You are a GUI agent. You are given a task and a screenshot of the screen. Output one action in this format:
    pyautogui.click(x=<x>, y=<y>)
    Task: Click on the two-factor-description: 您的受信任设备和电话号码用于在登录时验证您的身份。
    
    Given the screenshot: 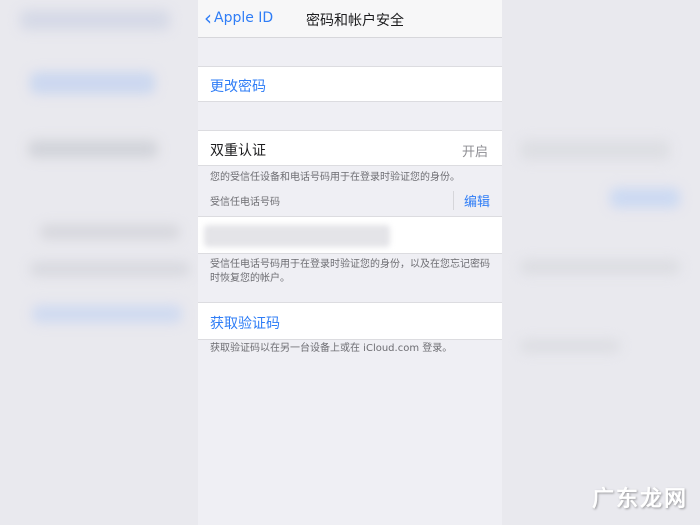 What is the action you would take?
    pyautogui.click(x=335, y=177)
    